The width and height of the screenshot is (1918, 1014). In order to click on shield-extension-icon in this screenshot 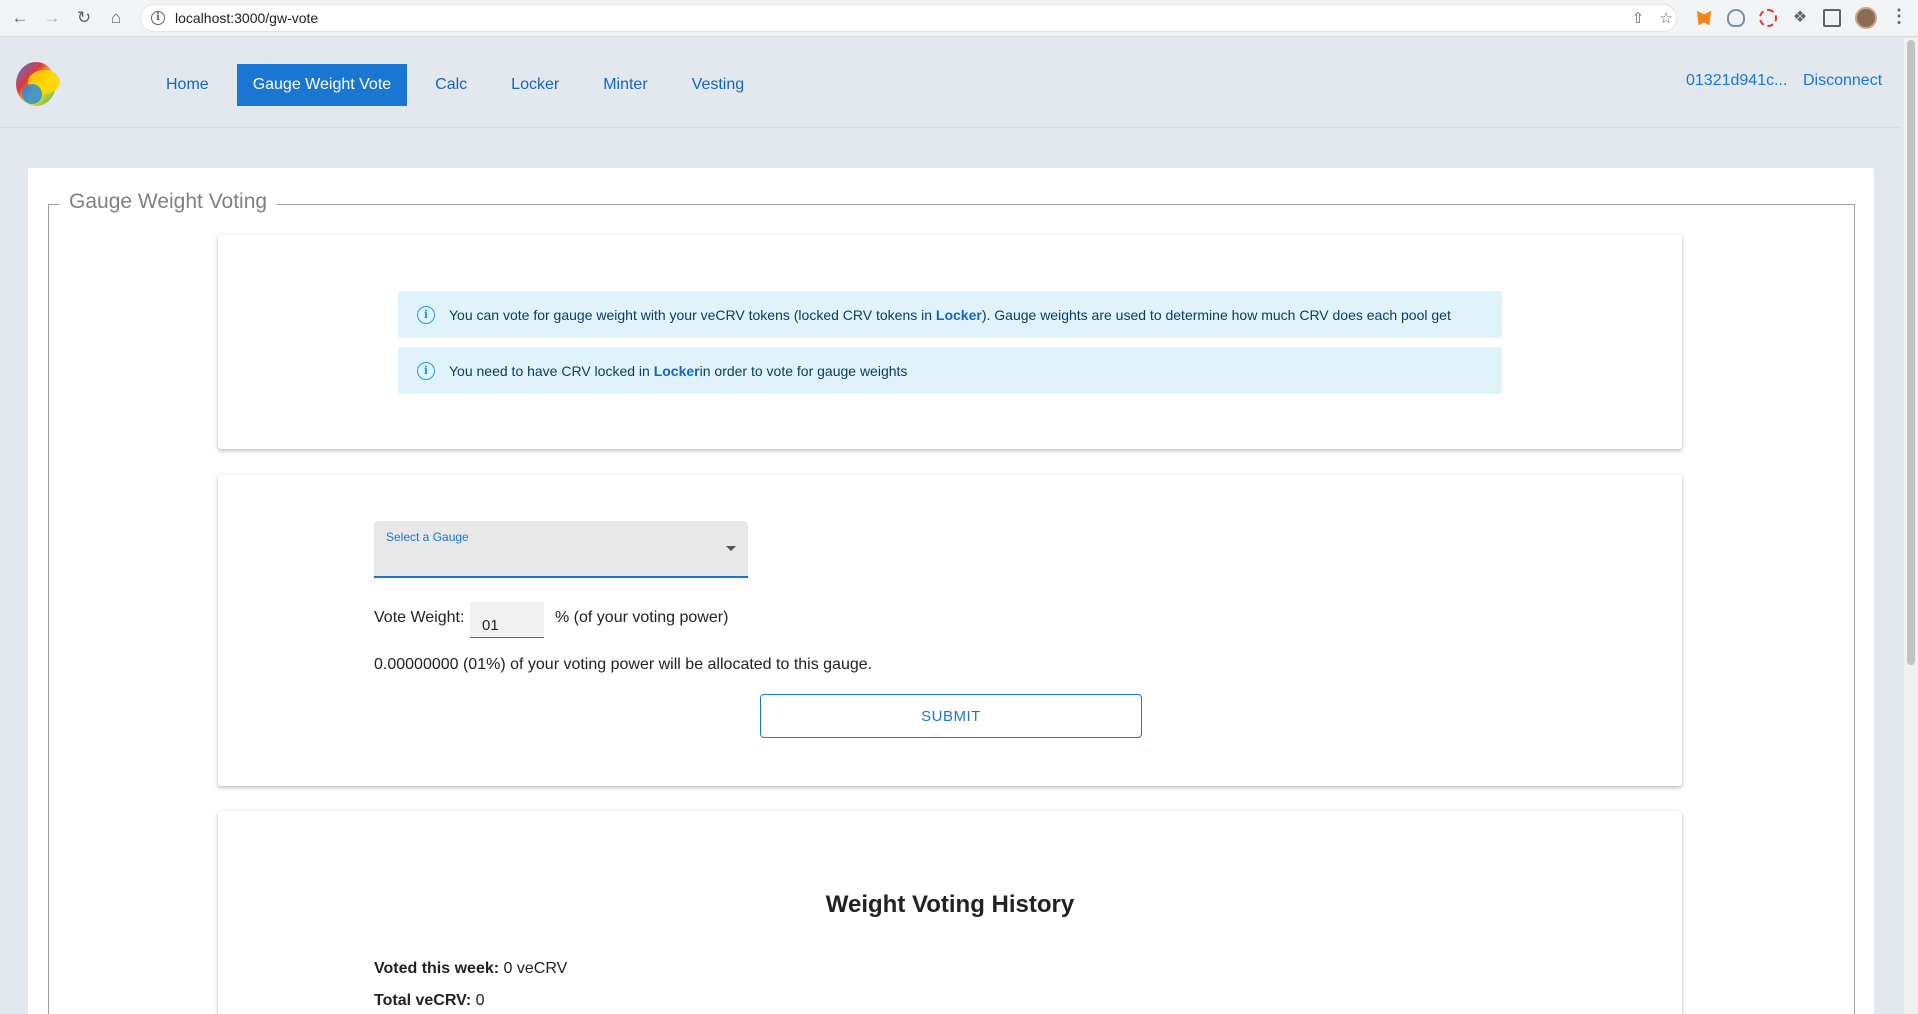, I will do `click(1736, 18)`.